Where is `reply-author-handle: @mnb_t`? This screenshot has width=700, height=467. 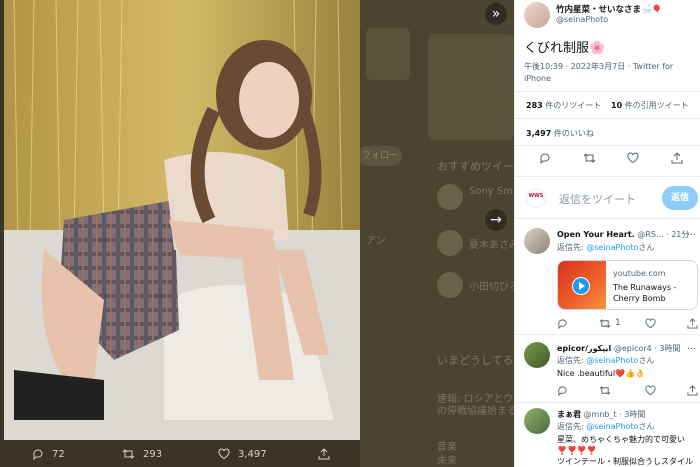 reply-author-handle: @mnb_t is located at coordinates (600, 414).